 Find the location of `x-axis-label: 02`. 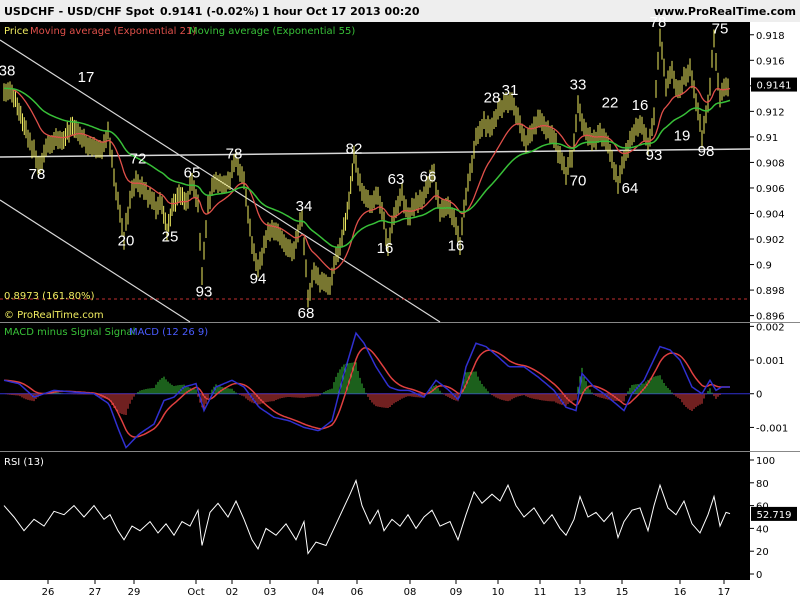

x-axis-label: 02 is located at coordinates (232, 592).